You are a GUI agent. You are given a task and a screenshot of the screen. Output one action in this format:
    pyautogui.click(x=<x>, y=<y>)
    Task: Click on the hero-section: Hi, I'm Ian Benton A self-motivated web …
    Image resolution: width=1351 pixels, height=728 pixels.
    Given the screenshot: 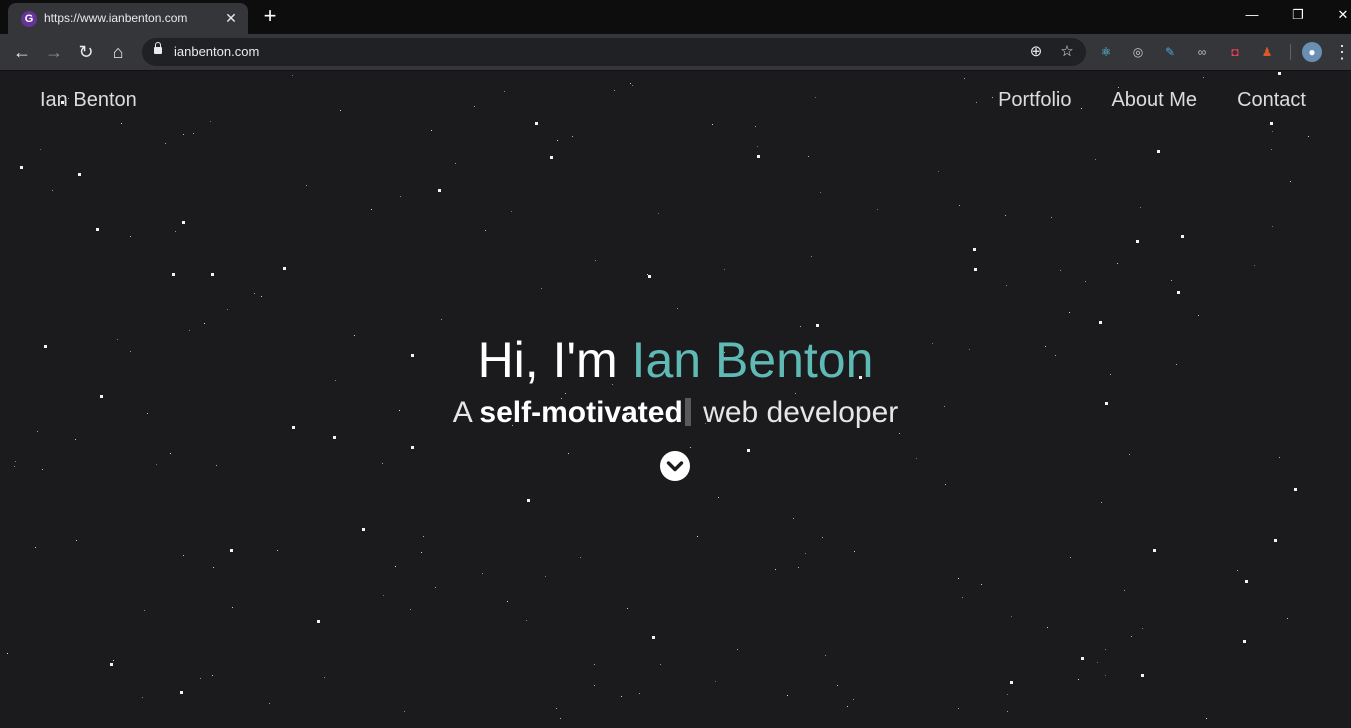 What is the action you would take?
    pyautogui.click(x=675, y=381)
    